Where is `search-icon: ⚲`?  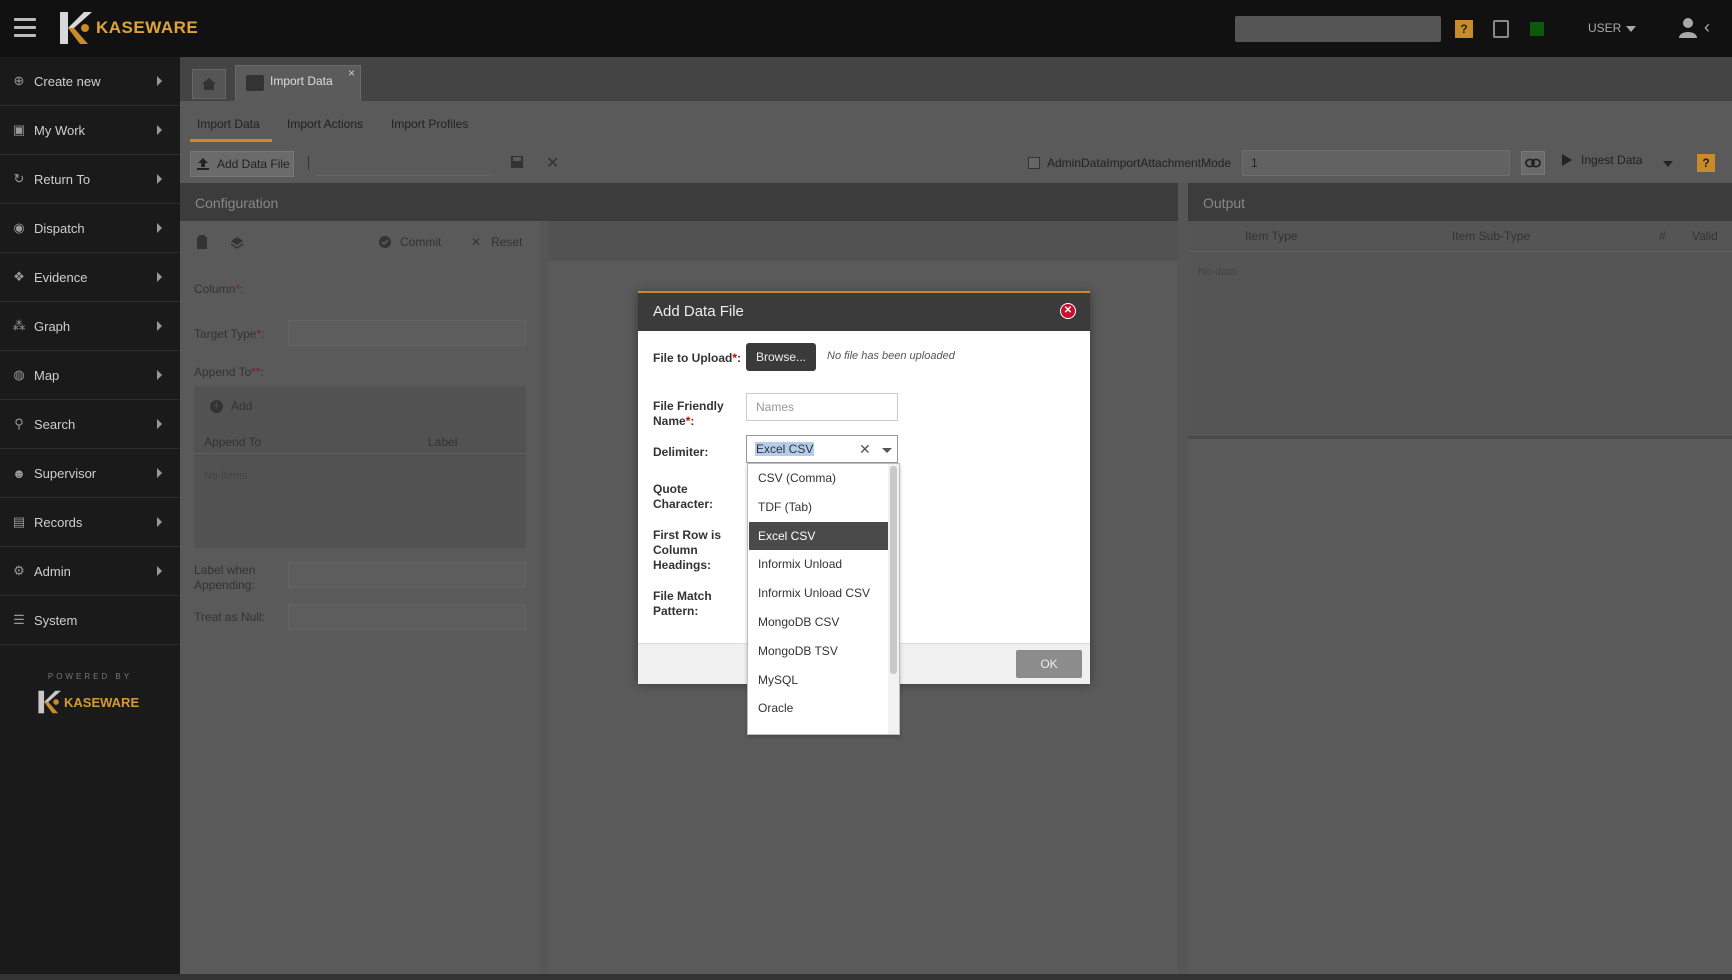 search-icon: ⚲ is located at coordinates (19, 423).